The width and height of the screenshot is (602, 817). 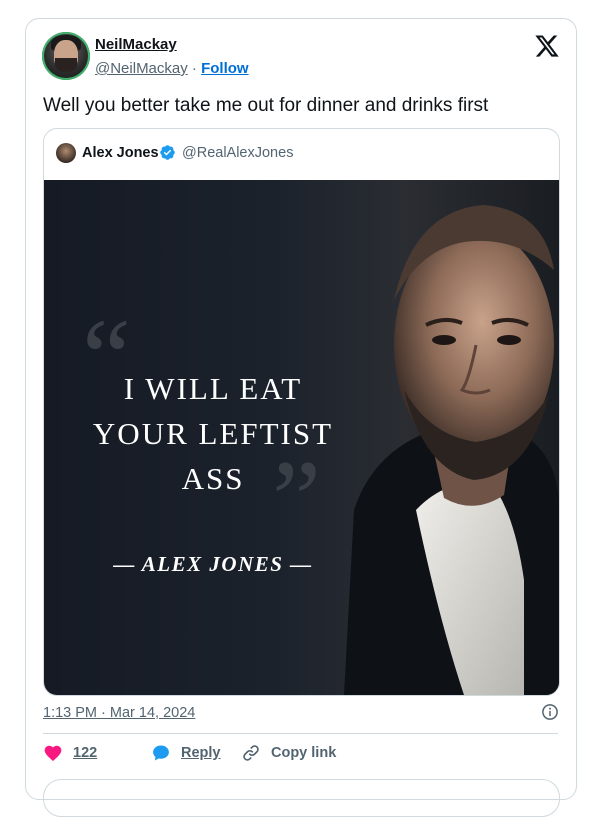 What do you see at coordinates (225, 68) in the screenshot?
I see `follow-link: Follow` at bounding box center [225, 68].